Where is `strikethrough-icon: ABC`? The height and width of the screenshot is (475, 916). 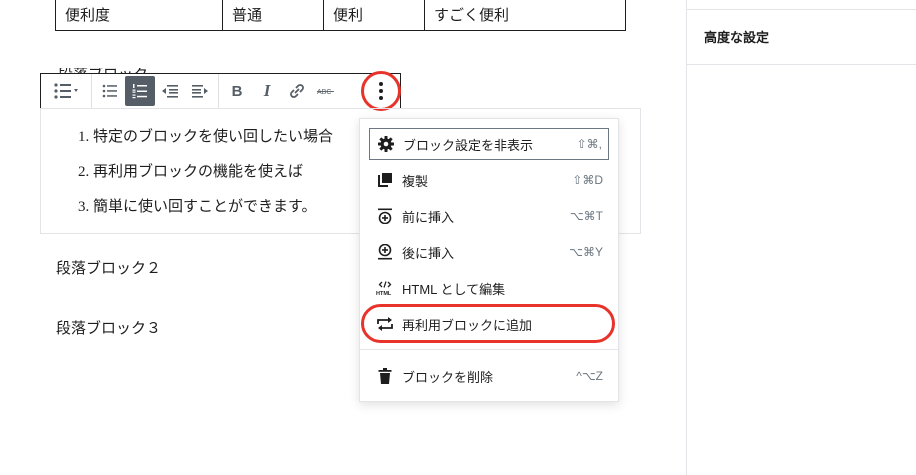 strikethrough-icon: ABC is located at coordinates (325, 92).